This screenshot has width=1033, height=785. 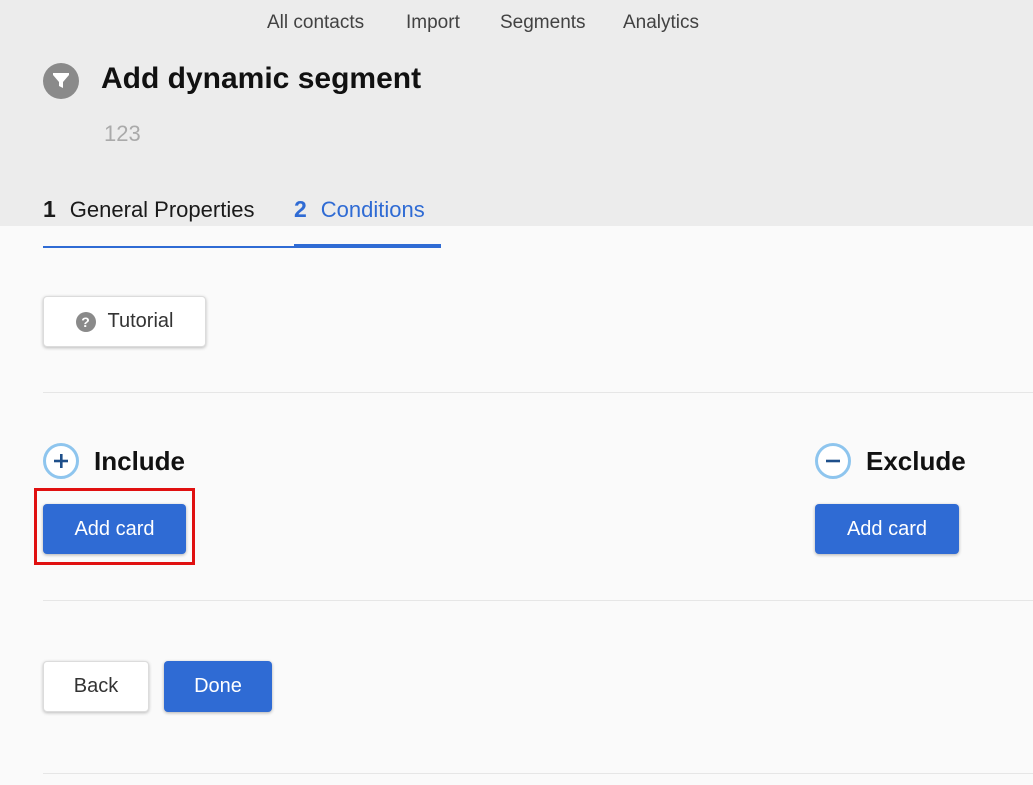 What do you see at coordinates (543, 23) in the screenshot?
I see `nav-segments: Segments` at bounding box center [543, 23].